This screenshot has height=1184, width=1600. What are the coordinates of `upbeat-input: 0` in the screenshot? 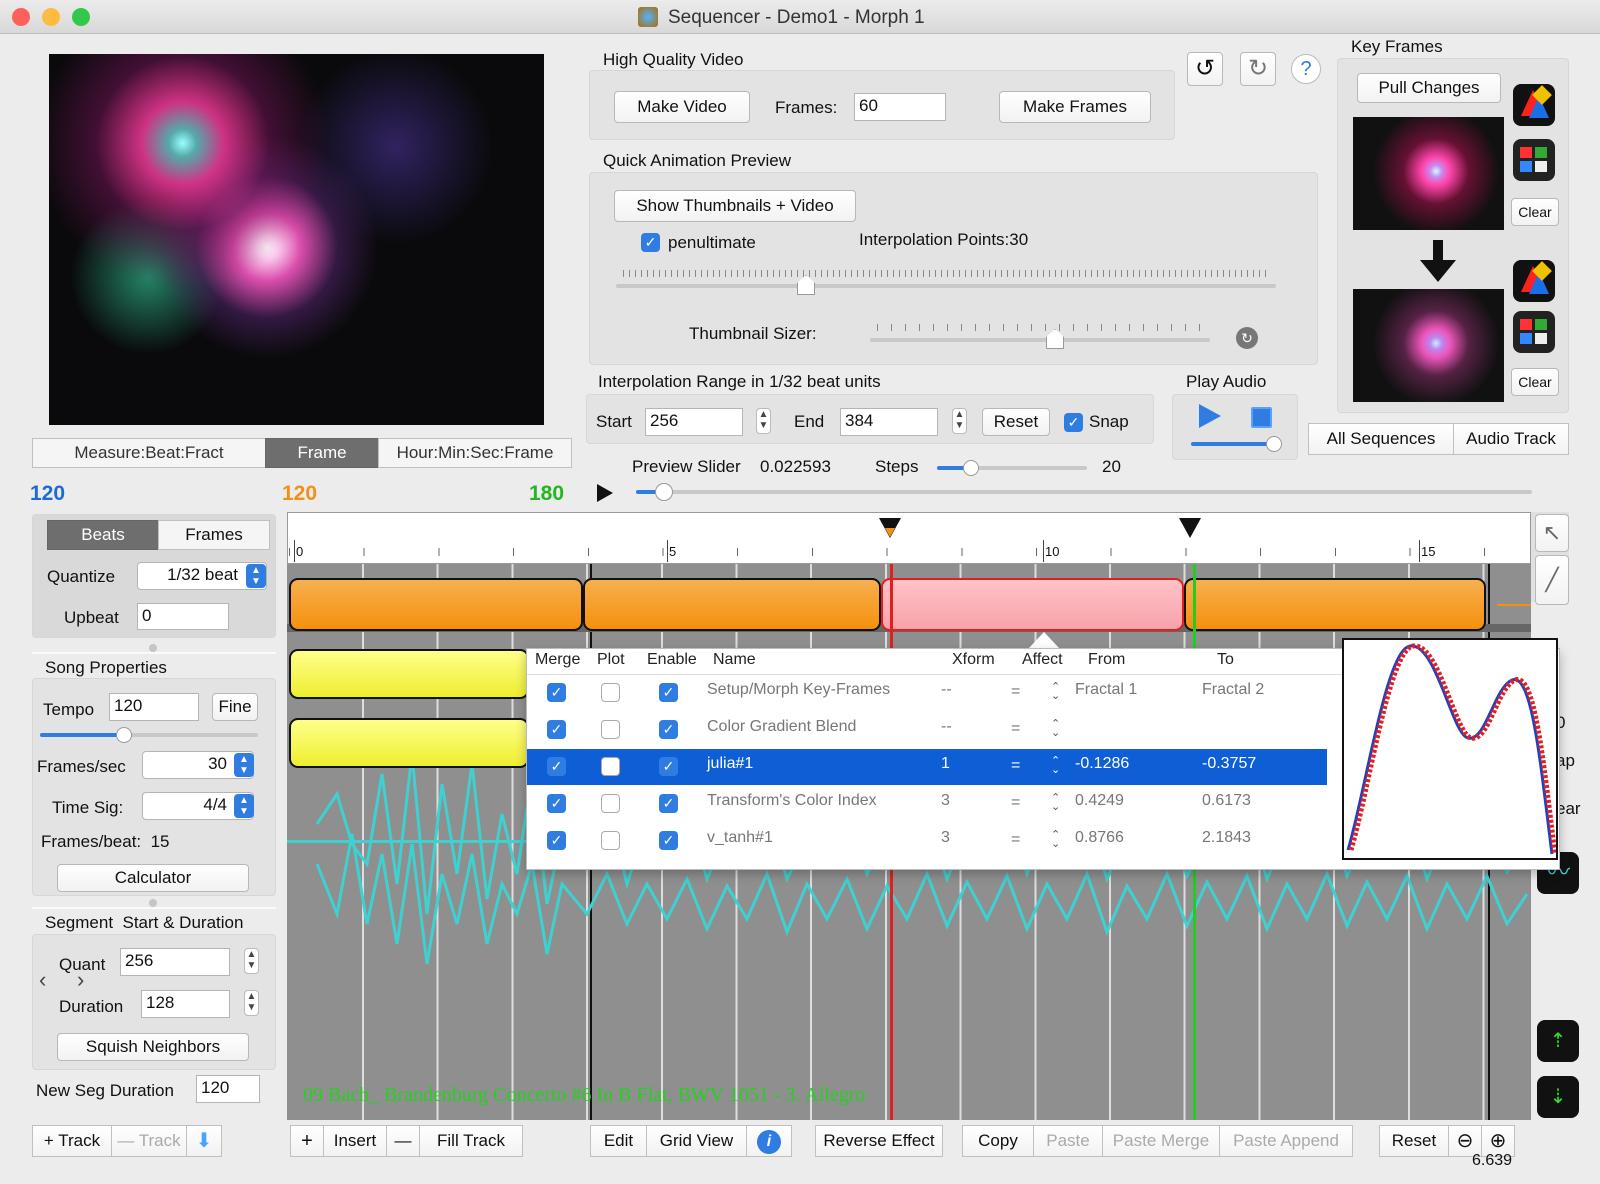 It's located at (183, 616).